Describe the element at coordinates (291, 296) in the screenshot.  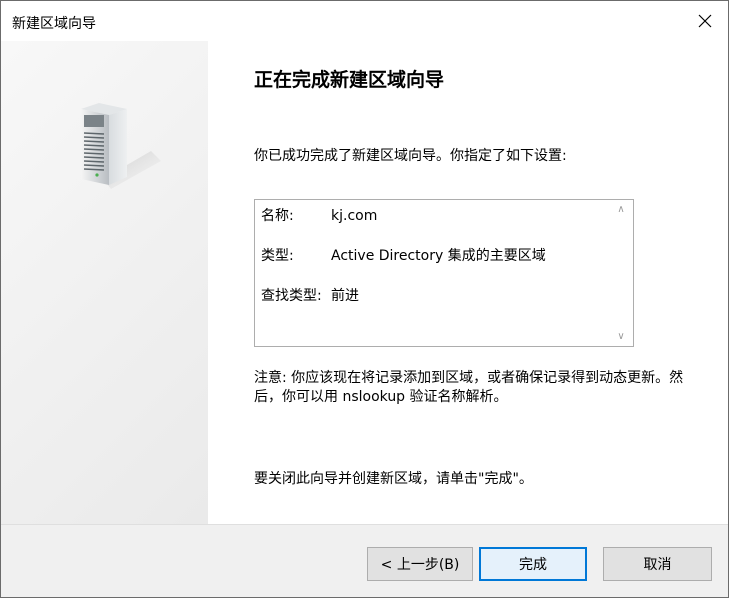
I see `summary-label: 查找类型:` at that location.